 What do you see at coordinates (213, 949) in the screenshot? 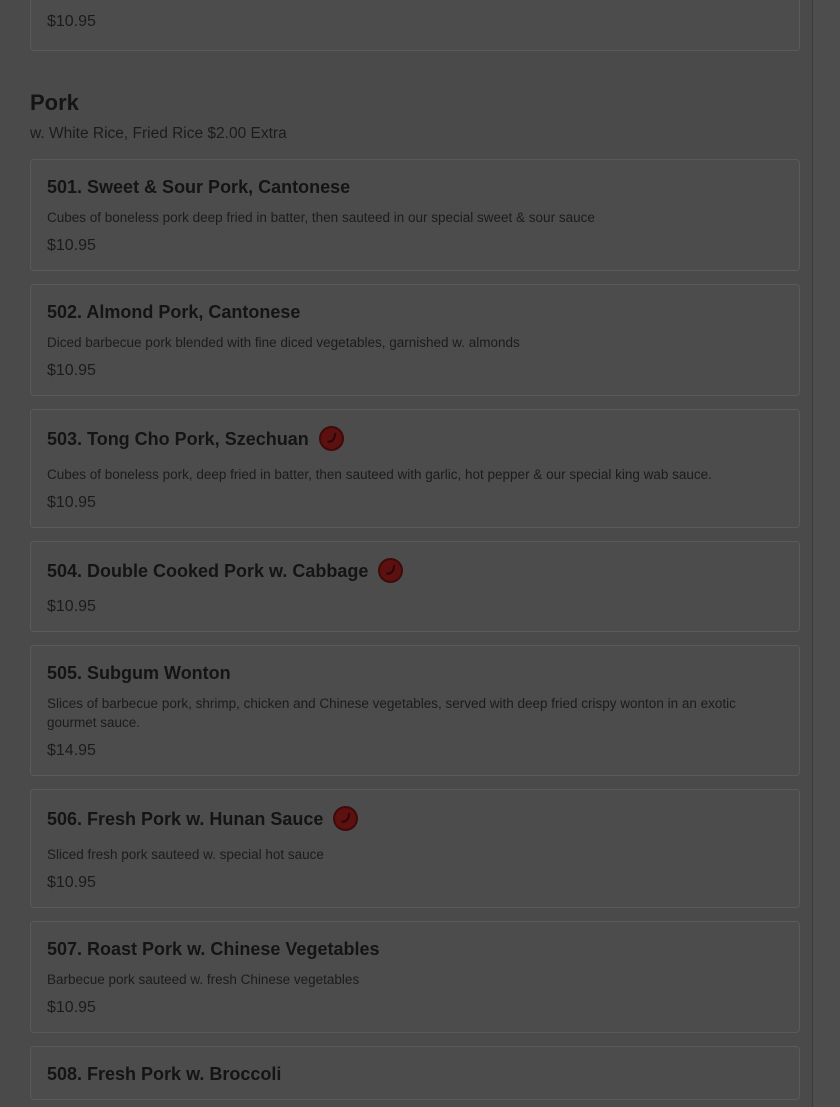
I see `menu-item-title: 507. Roast Pork w. Chinese Vegetables` at bounding box center [213, 949].